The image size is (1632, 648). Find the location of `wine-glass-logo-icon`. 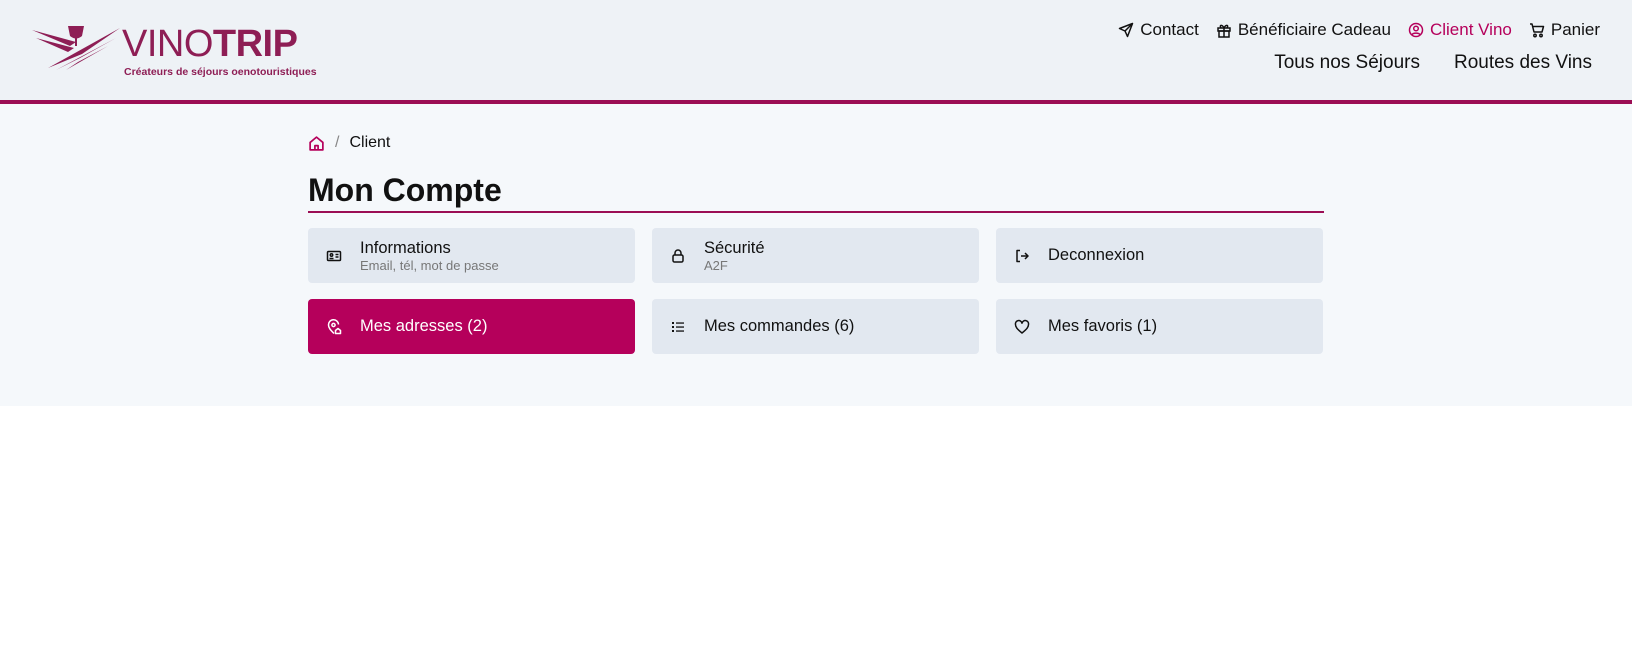

wine-glass-logo-icon is located at coordinates (76, 48).